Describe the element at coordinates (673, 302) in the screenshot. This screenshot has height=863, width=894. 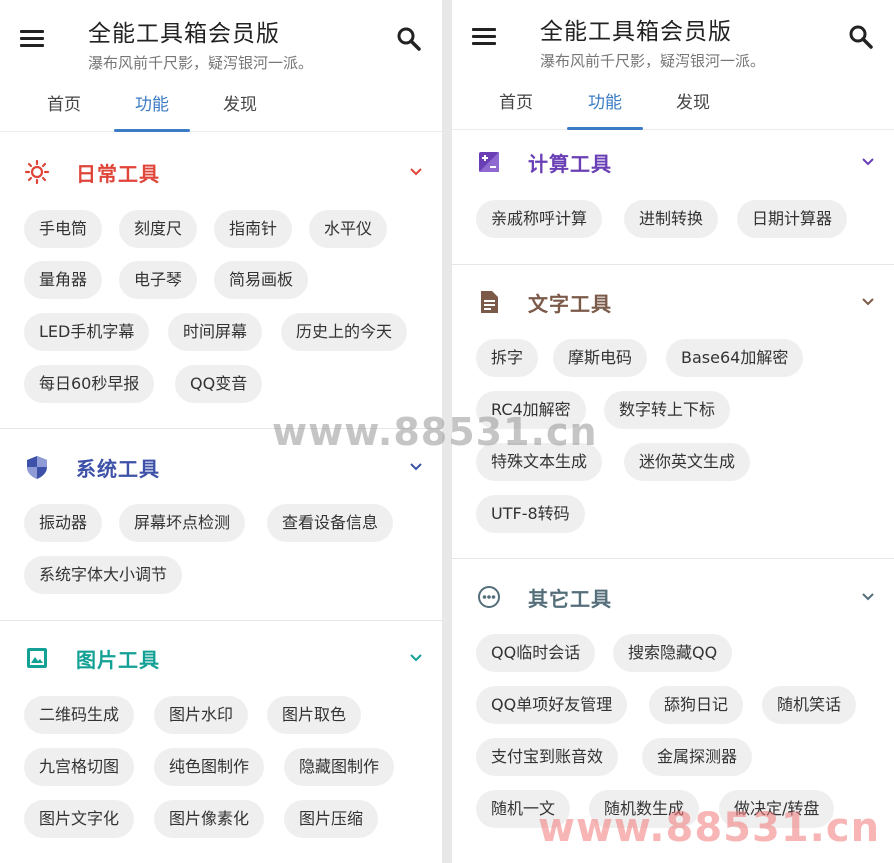
I see `section-header-text-tools: 文字工具` at that location.